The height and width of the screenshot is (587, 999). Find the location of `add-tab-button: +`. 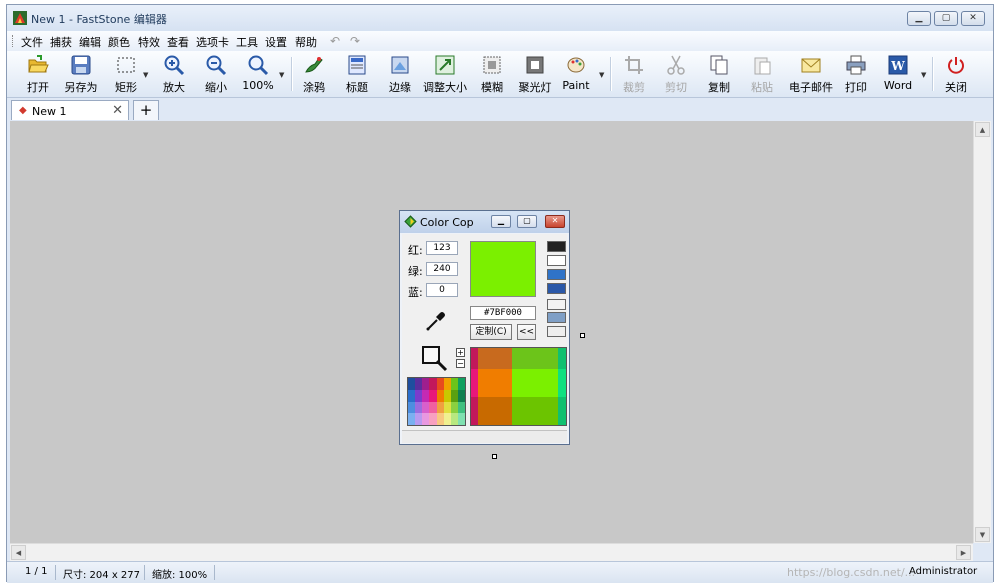

add-tab-button: + is located at coordinates (146, 110).